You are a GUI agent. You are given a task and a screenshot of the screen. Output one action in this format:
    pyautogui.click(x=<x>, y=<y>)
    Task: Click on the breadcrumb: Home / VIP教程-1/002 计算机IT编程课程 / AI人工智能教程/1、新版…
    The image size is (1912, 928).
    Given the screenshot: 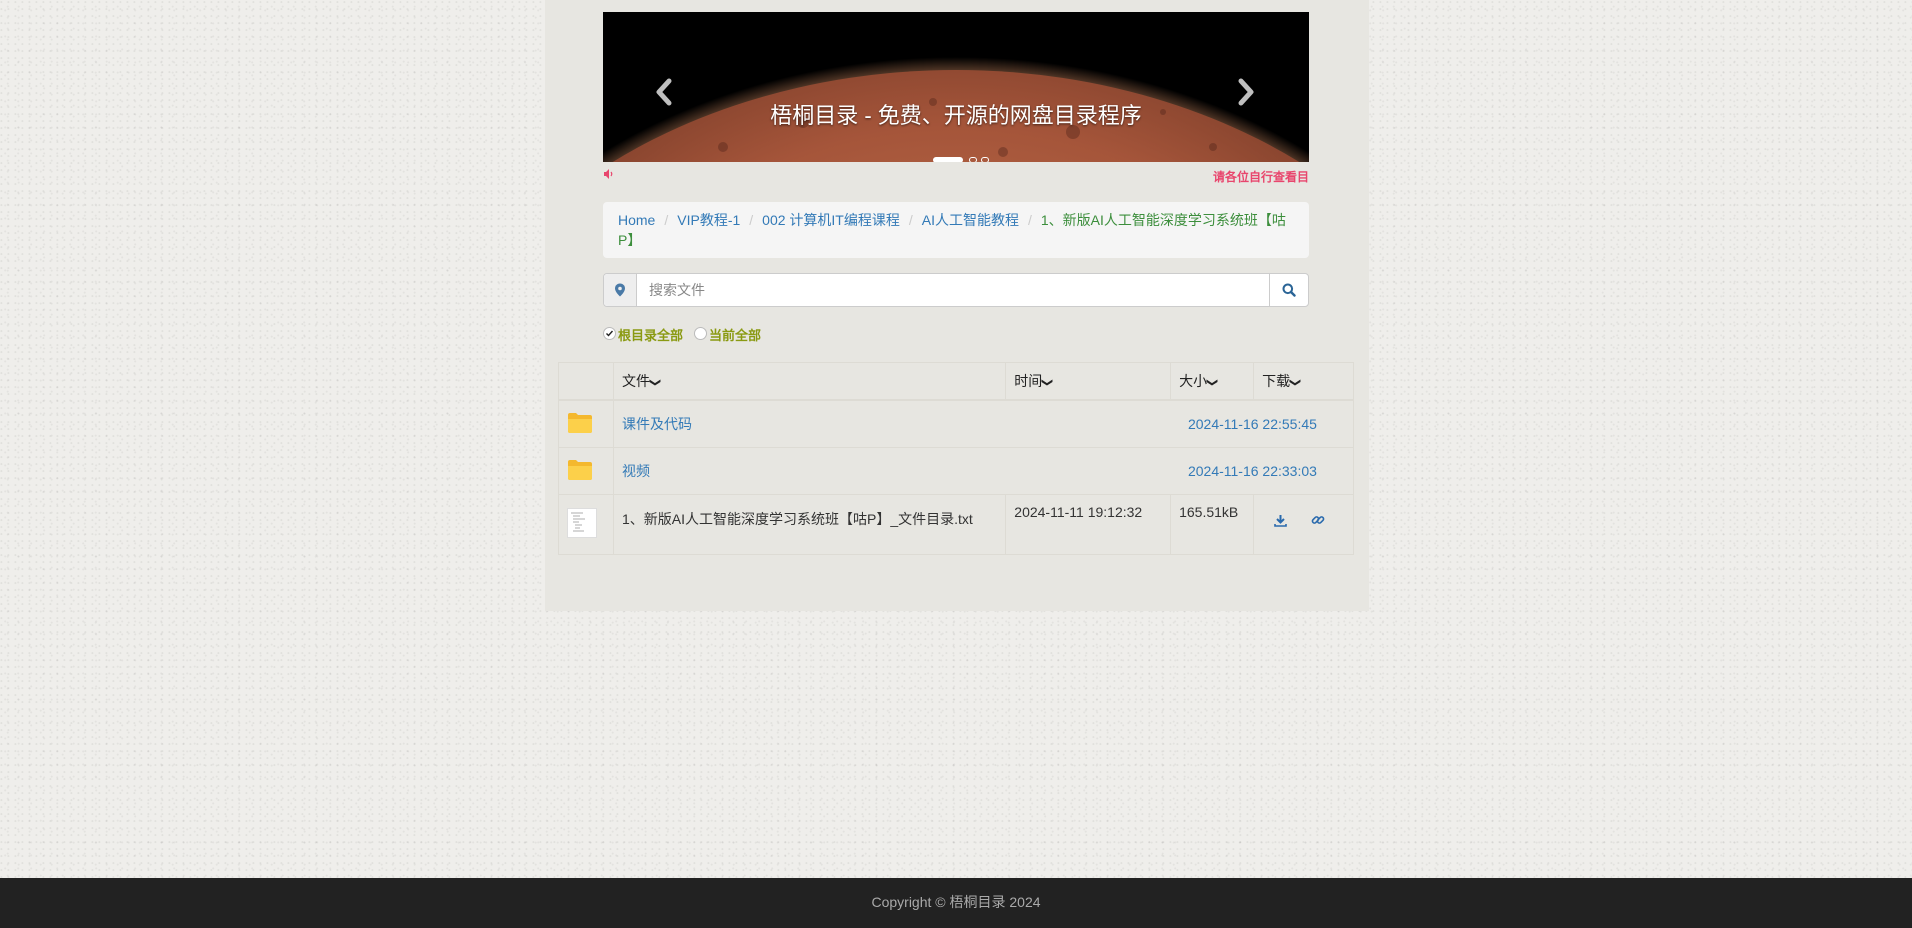 What is the action you would take?
    pyautogui.click(x=956, y=230)
    